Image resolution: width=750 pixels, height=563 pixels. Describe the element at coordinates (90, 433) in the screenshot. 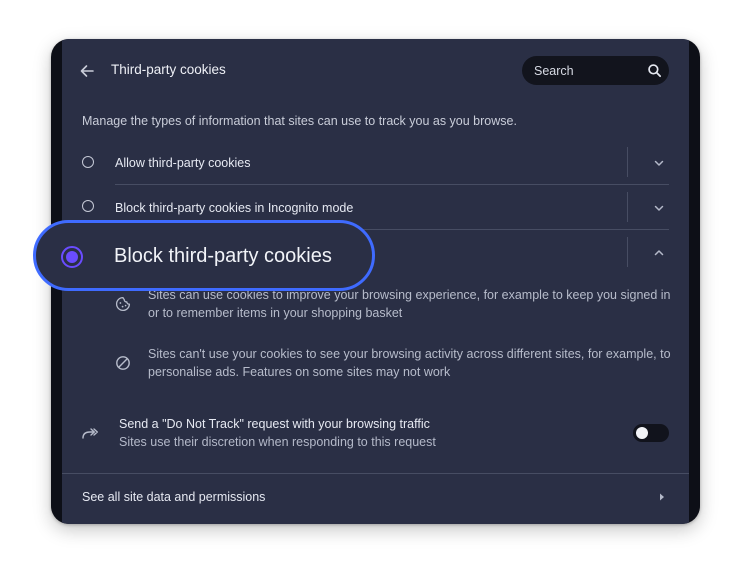

I see `forward-arrow-icon` at that location.